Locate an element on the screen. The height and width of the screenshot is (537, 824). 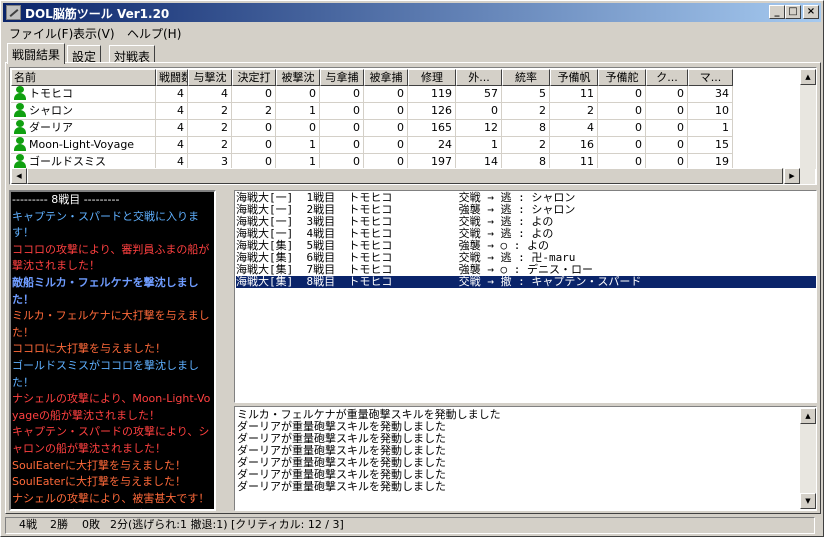
grid-scroll-up-button: ▲ is located at coordinates (808, 77).